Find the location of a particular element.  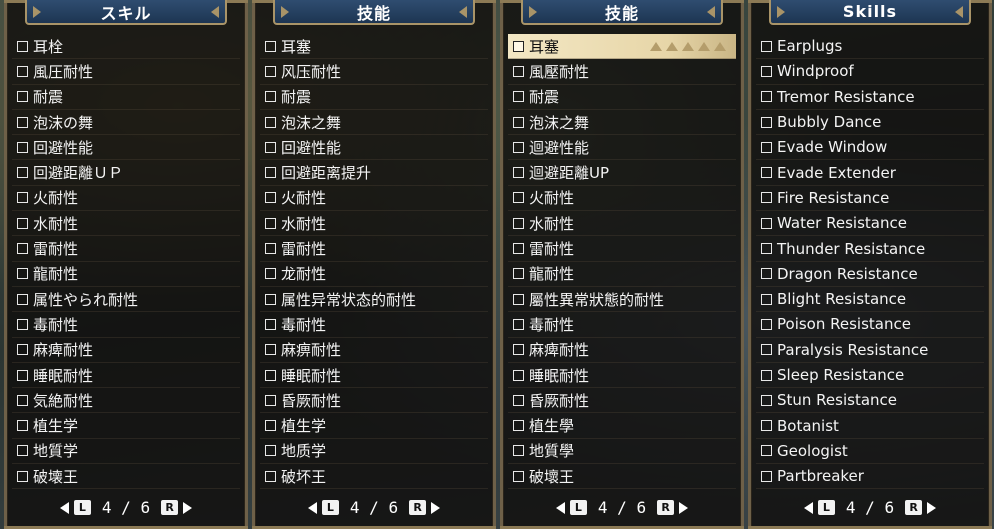

skill-row: Bubbly Dance is located at coordinates (870, 123).